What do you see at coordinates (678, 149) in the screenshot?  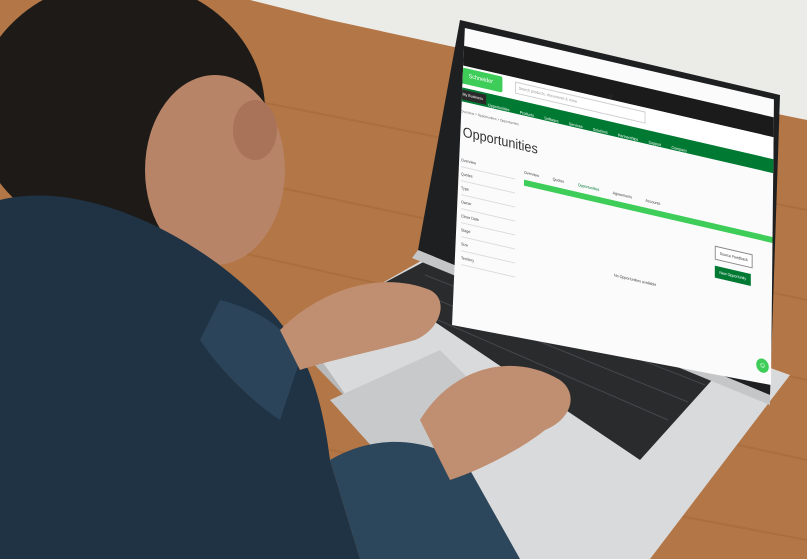 I see `nav-item: Company` at bounding box center [678, 149].